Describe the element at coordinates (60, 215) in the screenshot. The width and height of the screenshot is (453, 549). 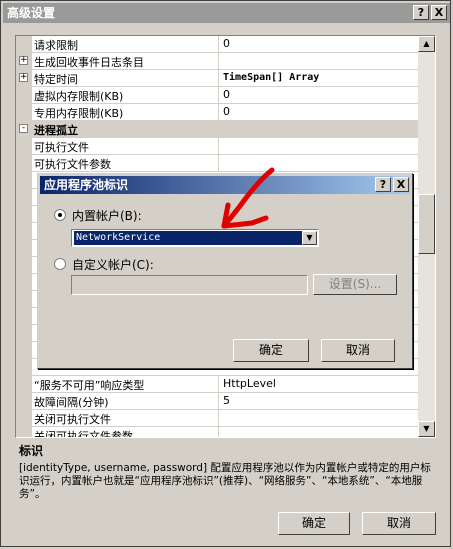
I see `builtin-account-radio` at that location.